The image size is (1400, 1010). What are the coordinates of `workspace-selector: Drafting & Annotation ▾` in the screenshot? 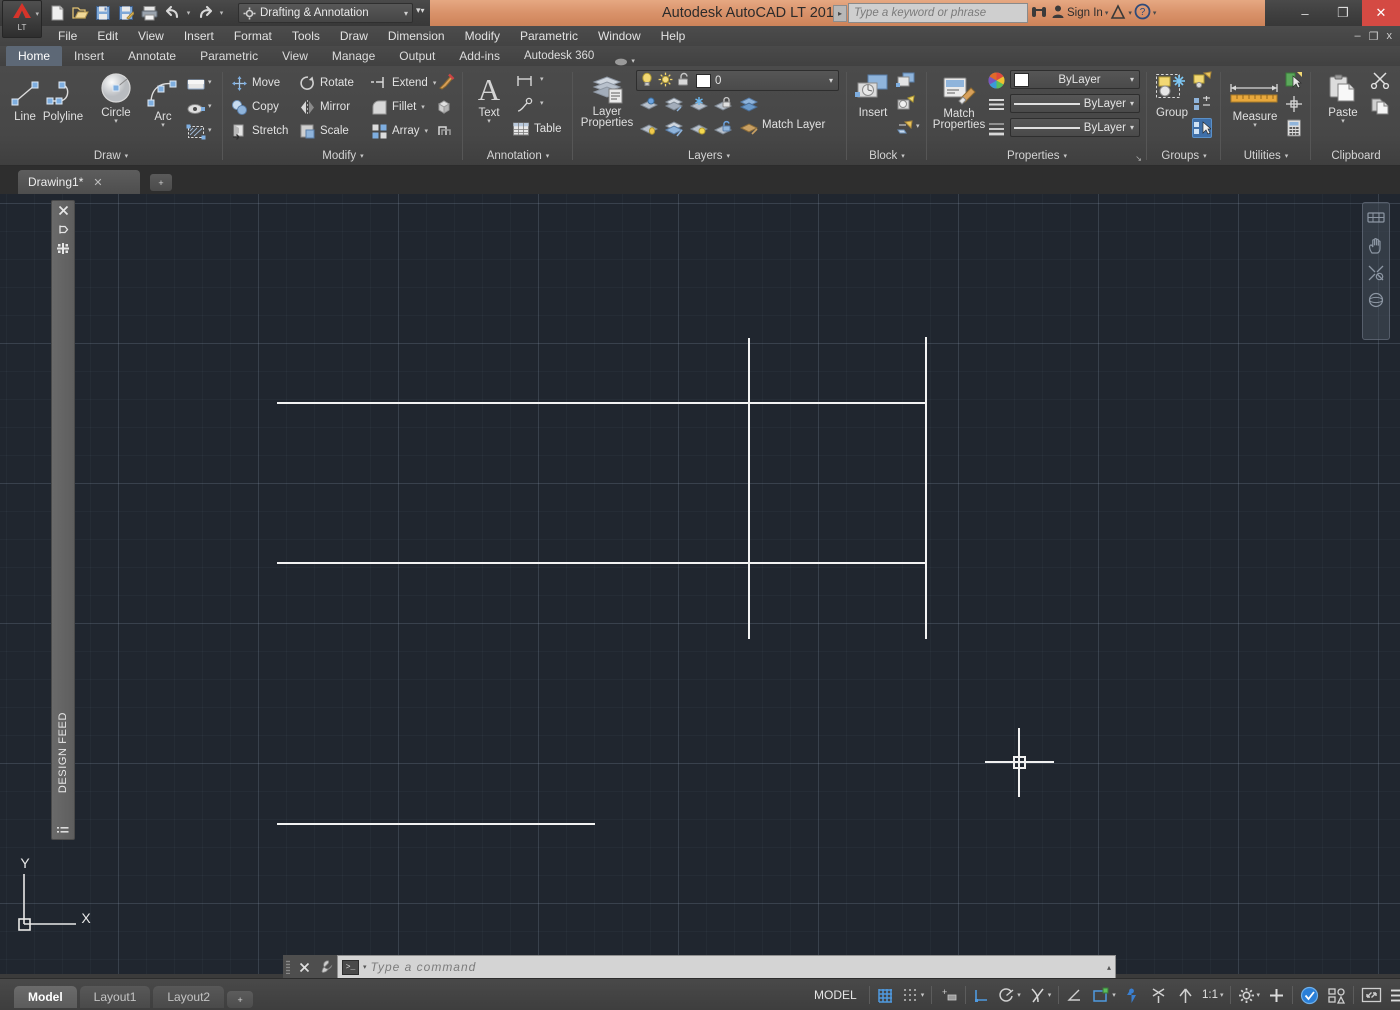 It's located at (325, 13).